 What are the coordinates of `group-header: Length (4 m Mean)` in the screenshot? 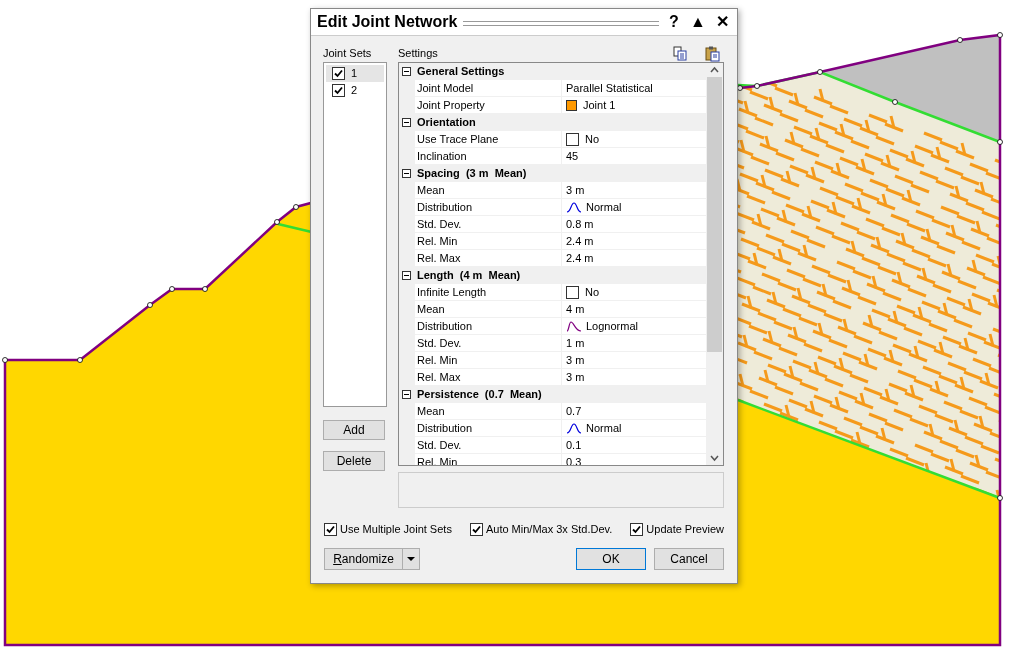 It's located at (468, 276).